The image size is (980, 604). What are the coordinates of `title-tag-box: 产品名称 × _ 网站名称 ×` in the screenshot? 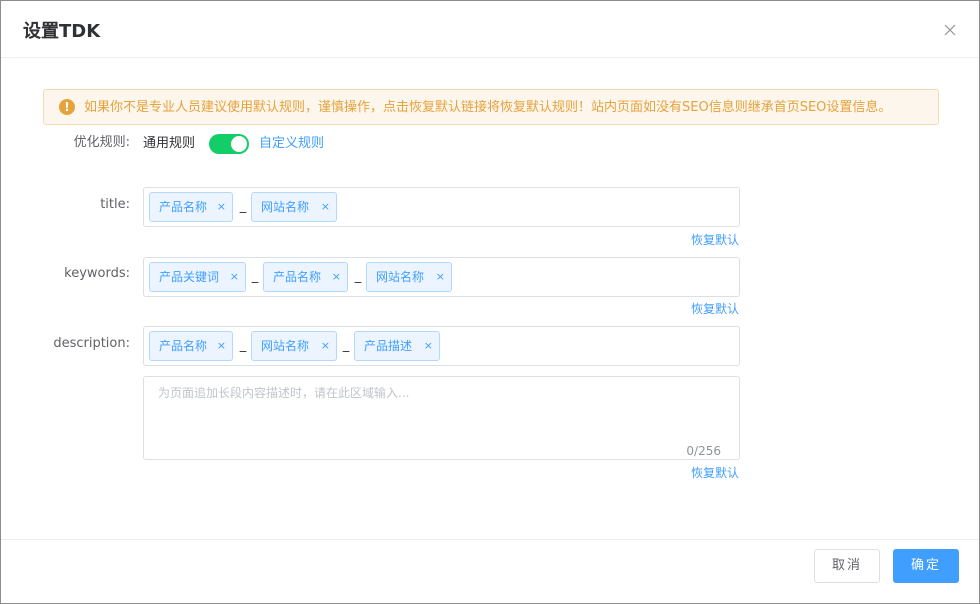 It's located at (441, 207).